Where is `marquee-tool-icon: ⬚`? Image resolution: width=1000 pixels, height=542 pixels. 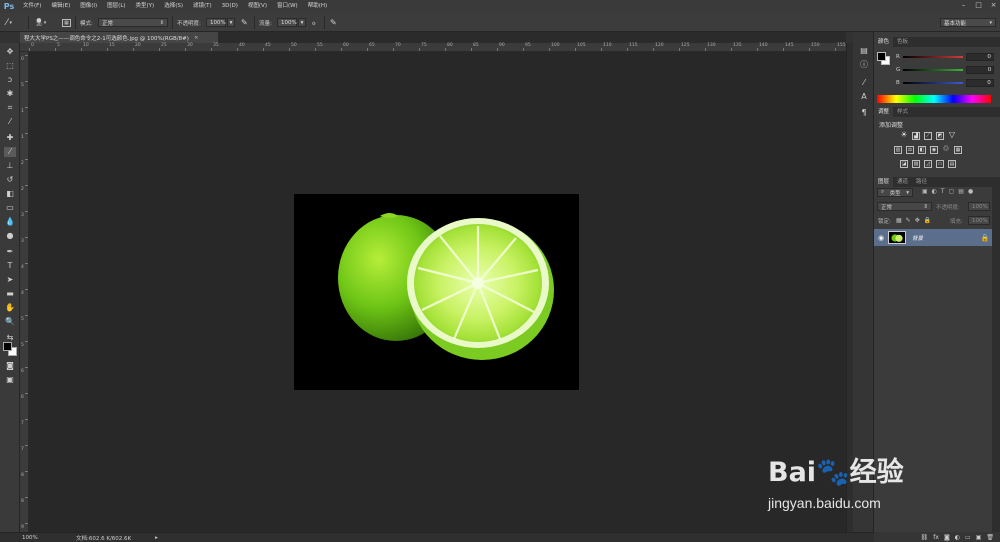 marquee-tool-icon: ⬚ is located at coordinates (10, 66).